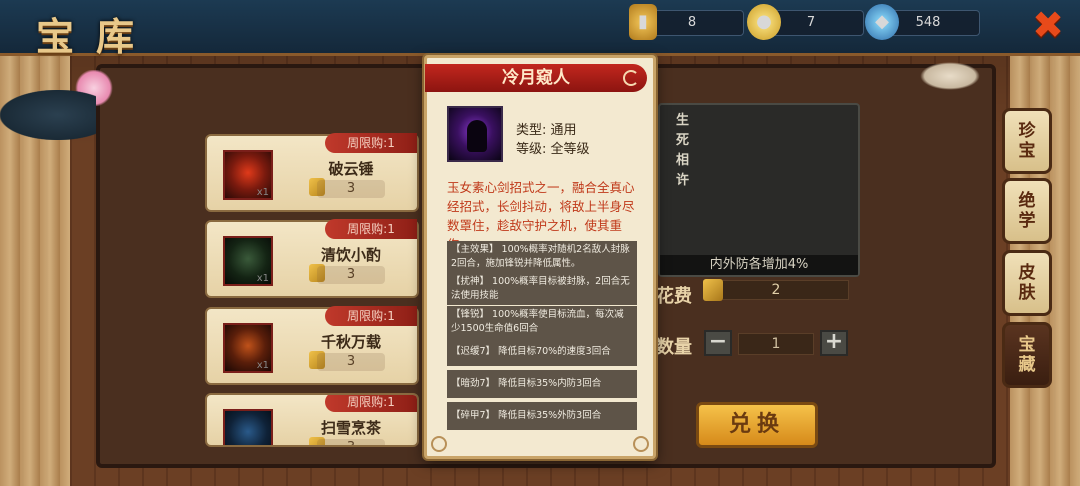  I want to click on popup-title: 冷月窥人, so click(536, 78).